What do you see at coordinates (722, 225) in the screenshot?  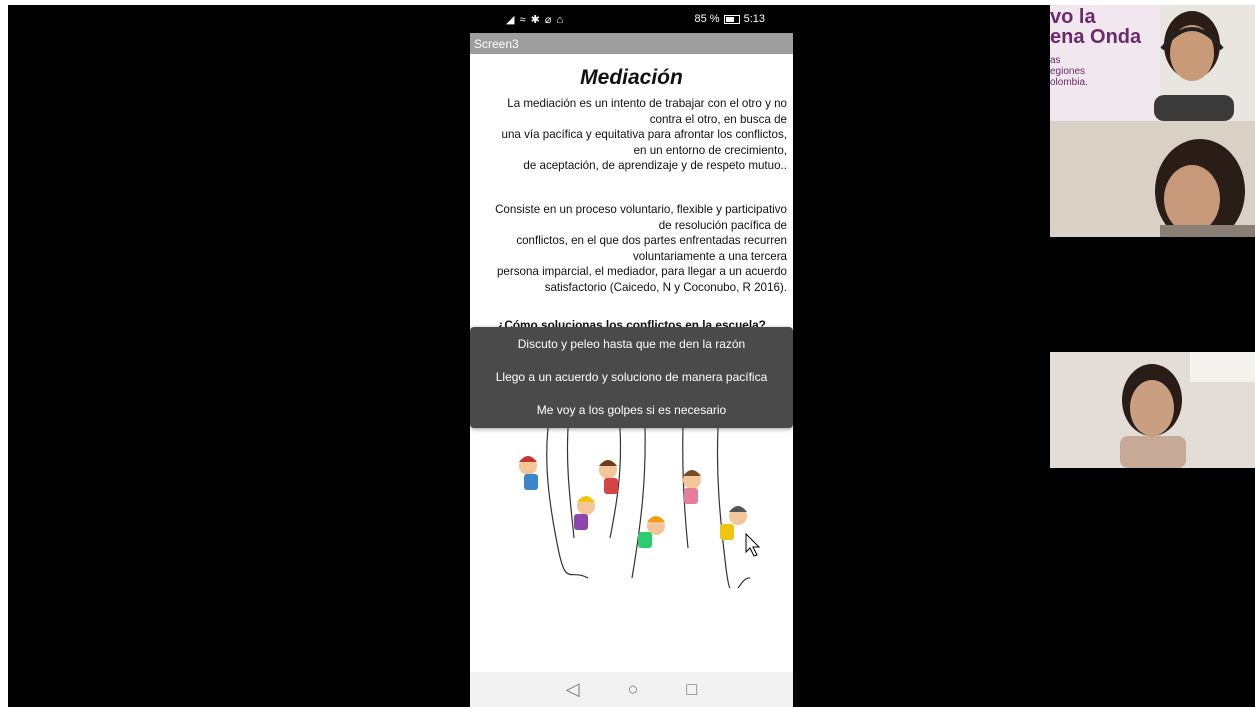 I see `paragraph-line: de resolución pacífica de` at bounding box center [722, 225].